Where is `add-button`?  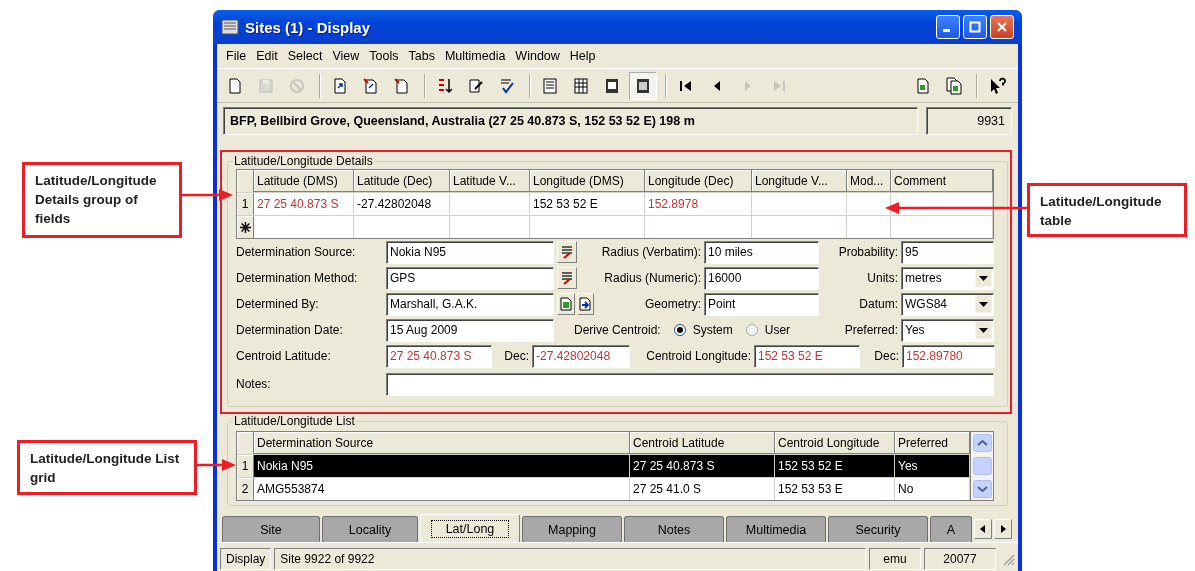 add-button is located at coordinates (566, 304).